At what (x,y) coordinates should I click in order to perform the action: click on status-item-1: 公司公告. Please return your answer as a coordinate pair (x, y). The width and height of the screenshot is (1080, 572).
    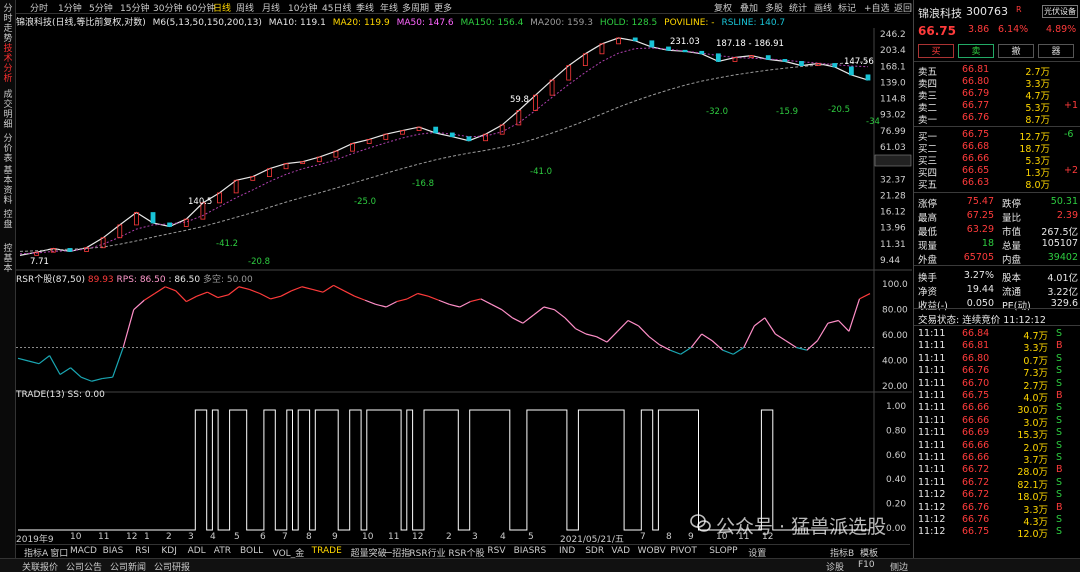
    Looking at the image, I should click on (84, 566).